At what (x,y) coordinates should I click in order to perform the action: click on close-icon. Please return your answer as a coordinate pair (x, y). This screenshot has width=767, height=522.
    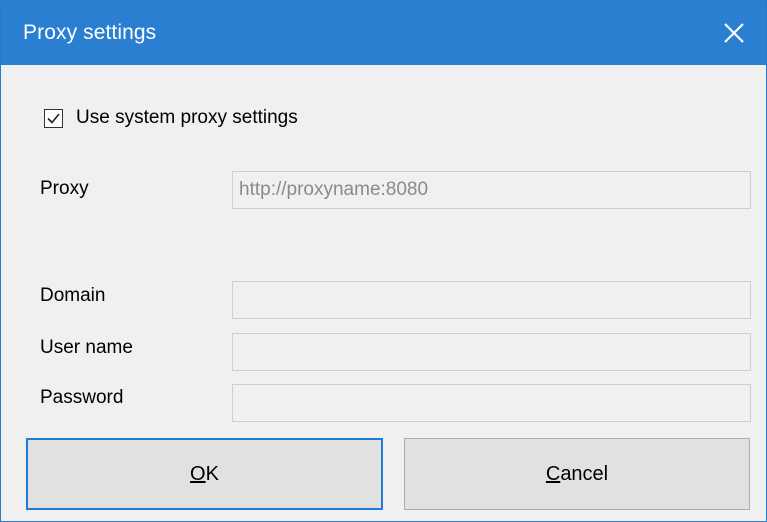
    Looking at the image, I should click on (734, 33).